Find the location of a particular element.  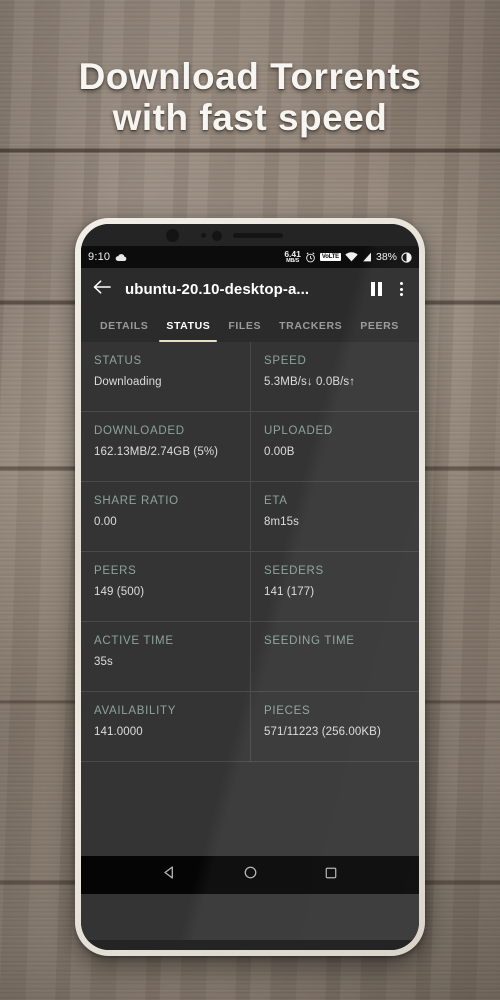

cell-label: STATUS is located at coordinates (118, 361).